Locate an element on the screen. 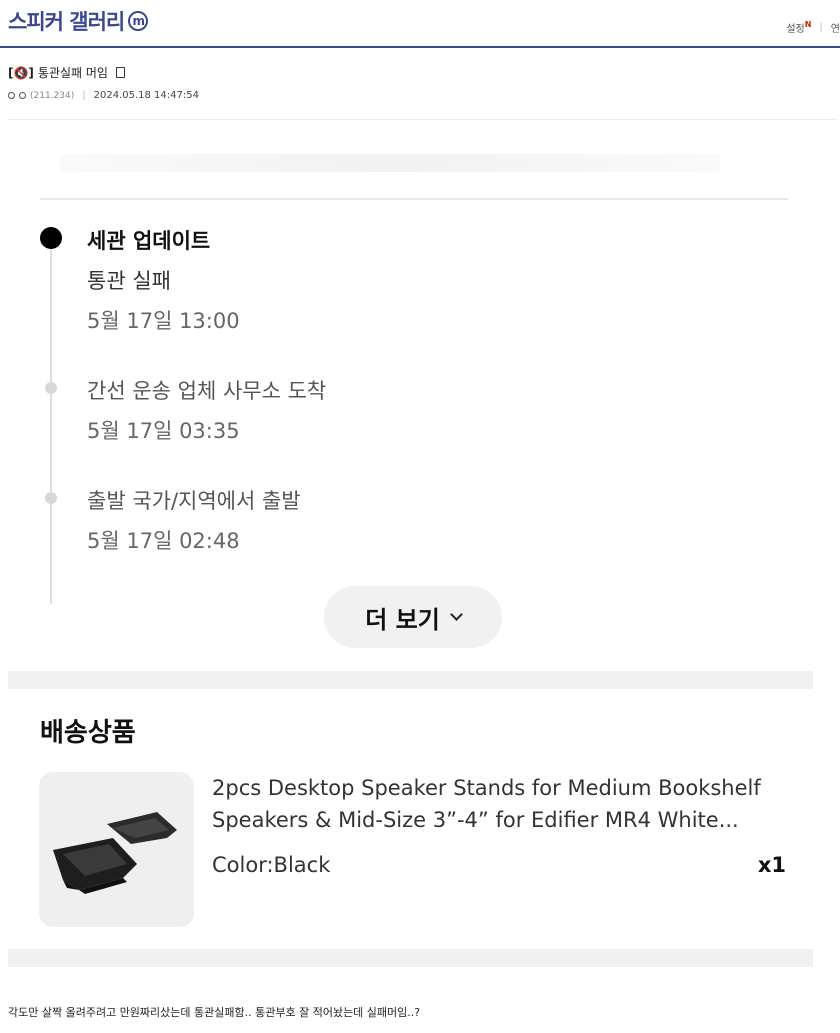  post-datetime: 2024.05.18 14:47:54 is located at coordinates (146, 95).